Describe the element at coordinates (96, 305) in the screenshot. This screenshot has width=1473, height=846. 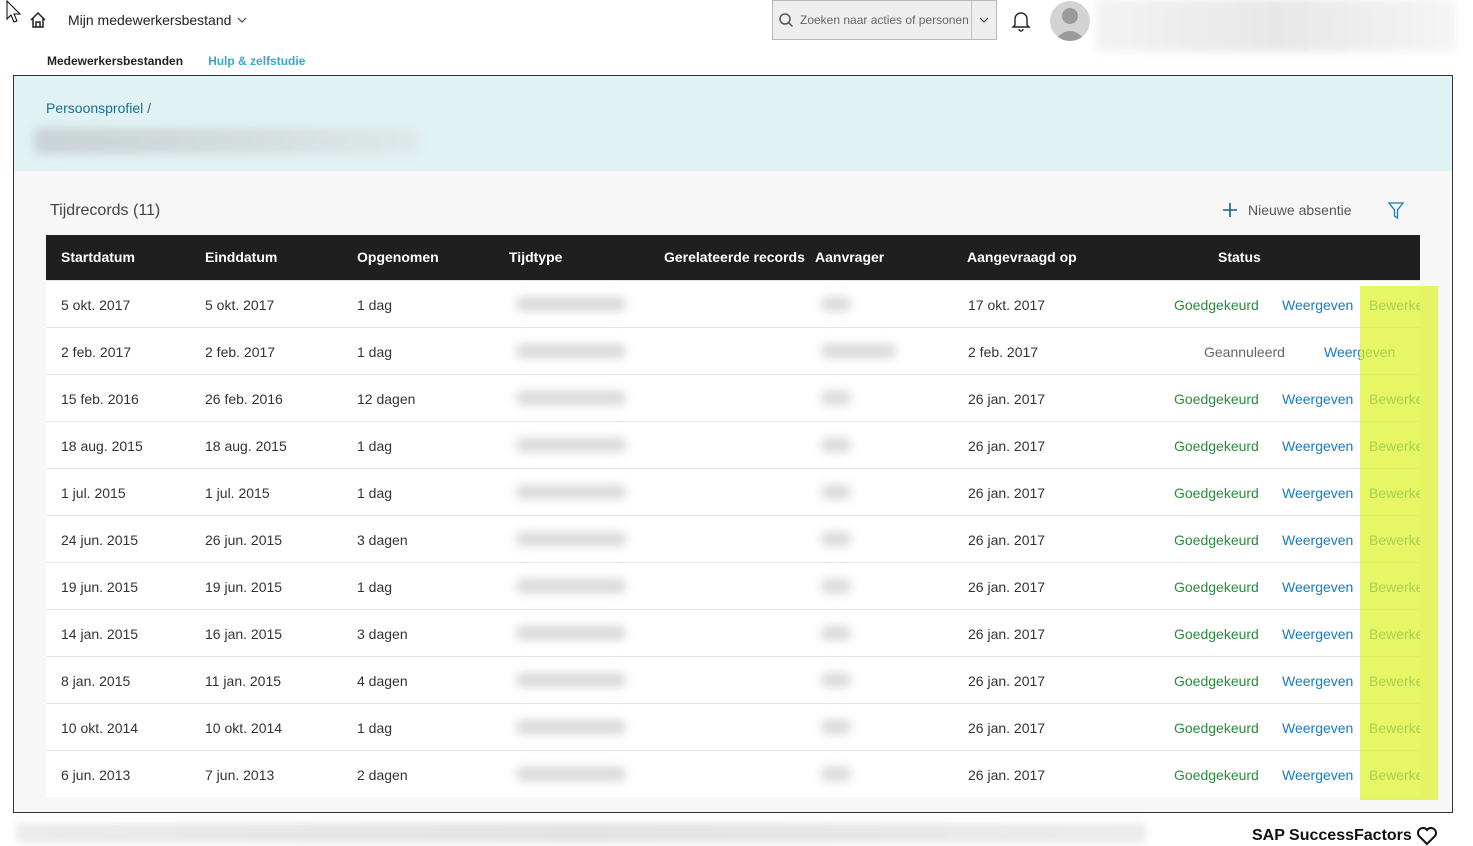
I see `cell-startdatum: 5 okt. 2017` at that location.